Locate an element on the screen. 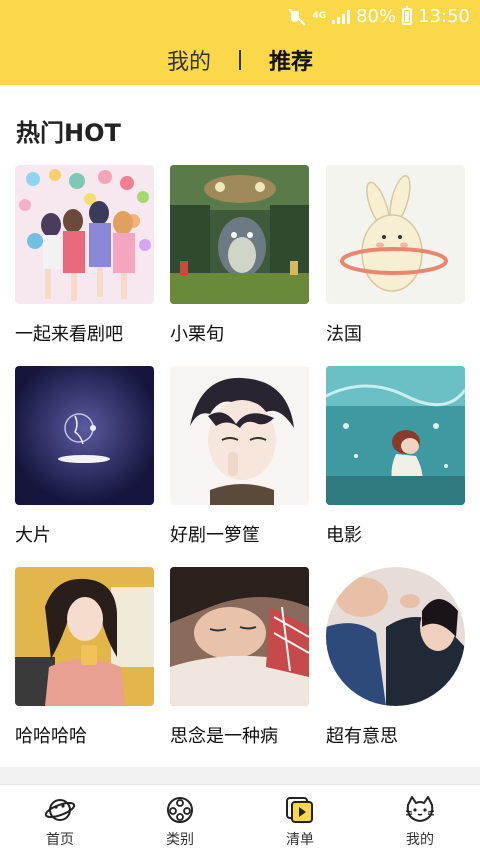  grid-item: 一起来看剧吧 is located at coordinates (84, 255).